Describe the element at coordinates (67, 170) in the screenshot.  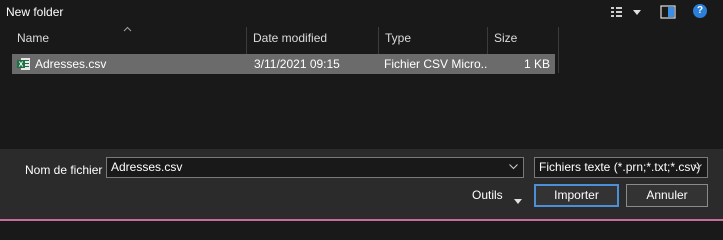
I see `filename-label: Nom de fichier :` at that location.